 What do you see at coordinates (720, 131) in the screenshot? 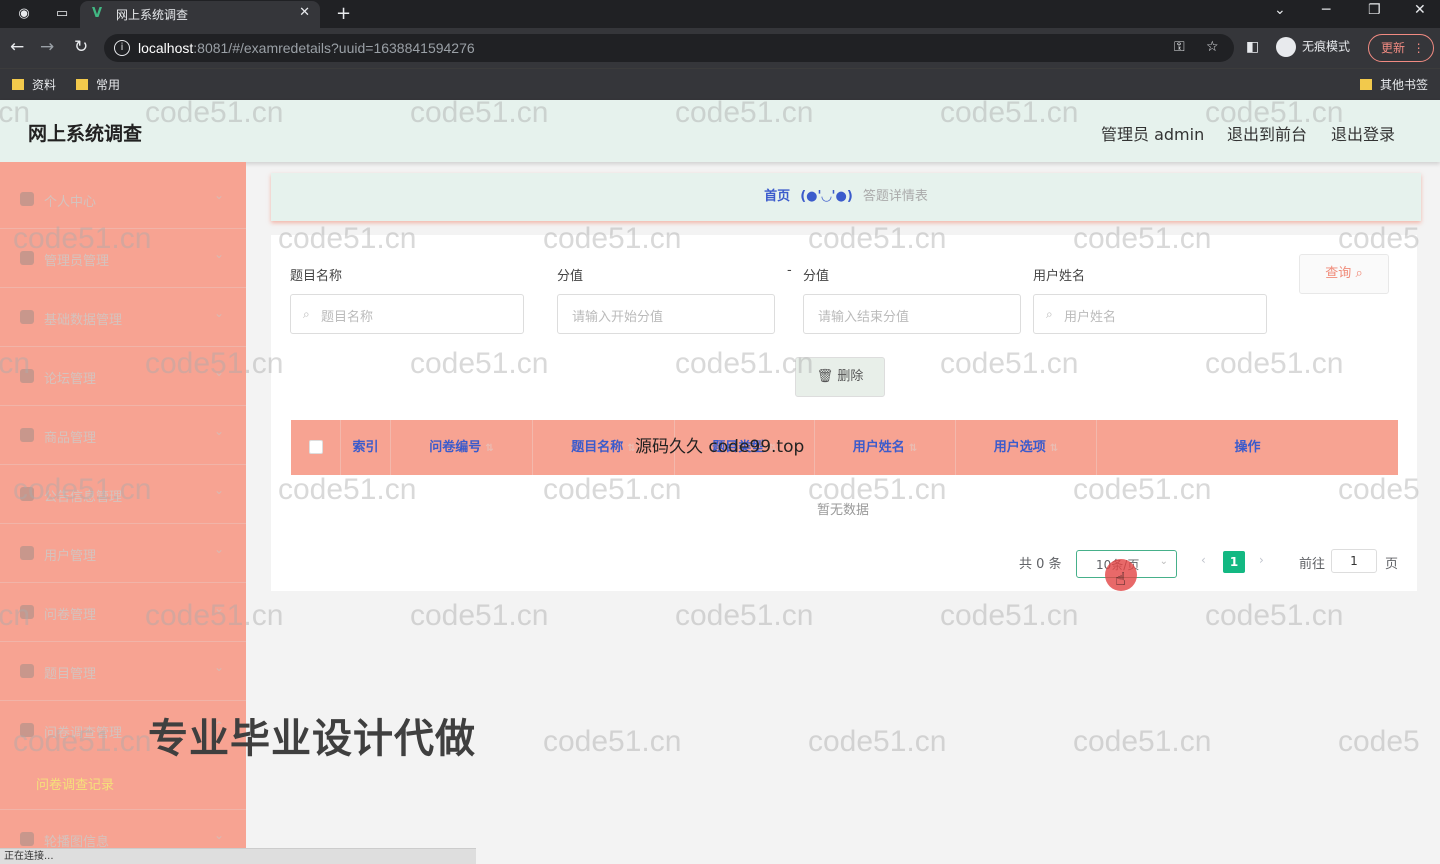
I see `app-header: 网上系统调查 管理员 admin 退出到前台 退出登录` at bounding box center [720, 131].